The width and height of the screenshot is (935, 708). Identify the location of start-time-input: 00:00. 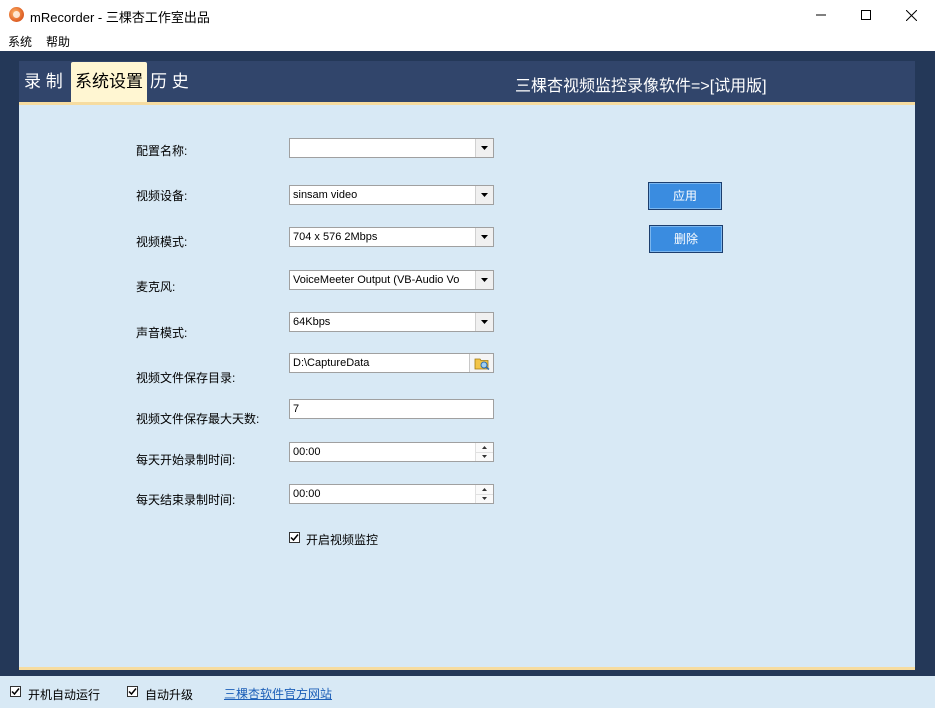
(391, 452).